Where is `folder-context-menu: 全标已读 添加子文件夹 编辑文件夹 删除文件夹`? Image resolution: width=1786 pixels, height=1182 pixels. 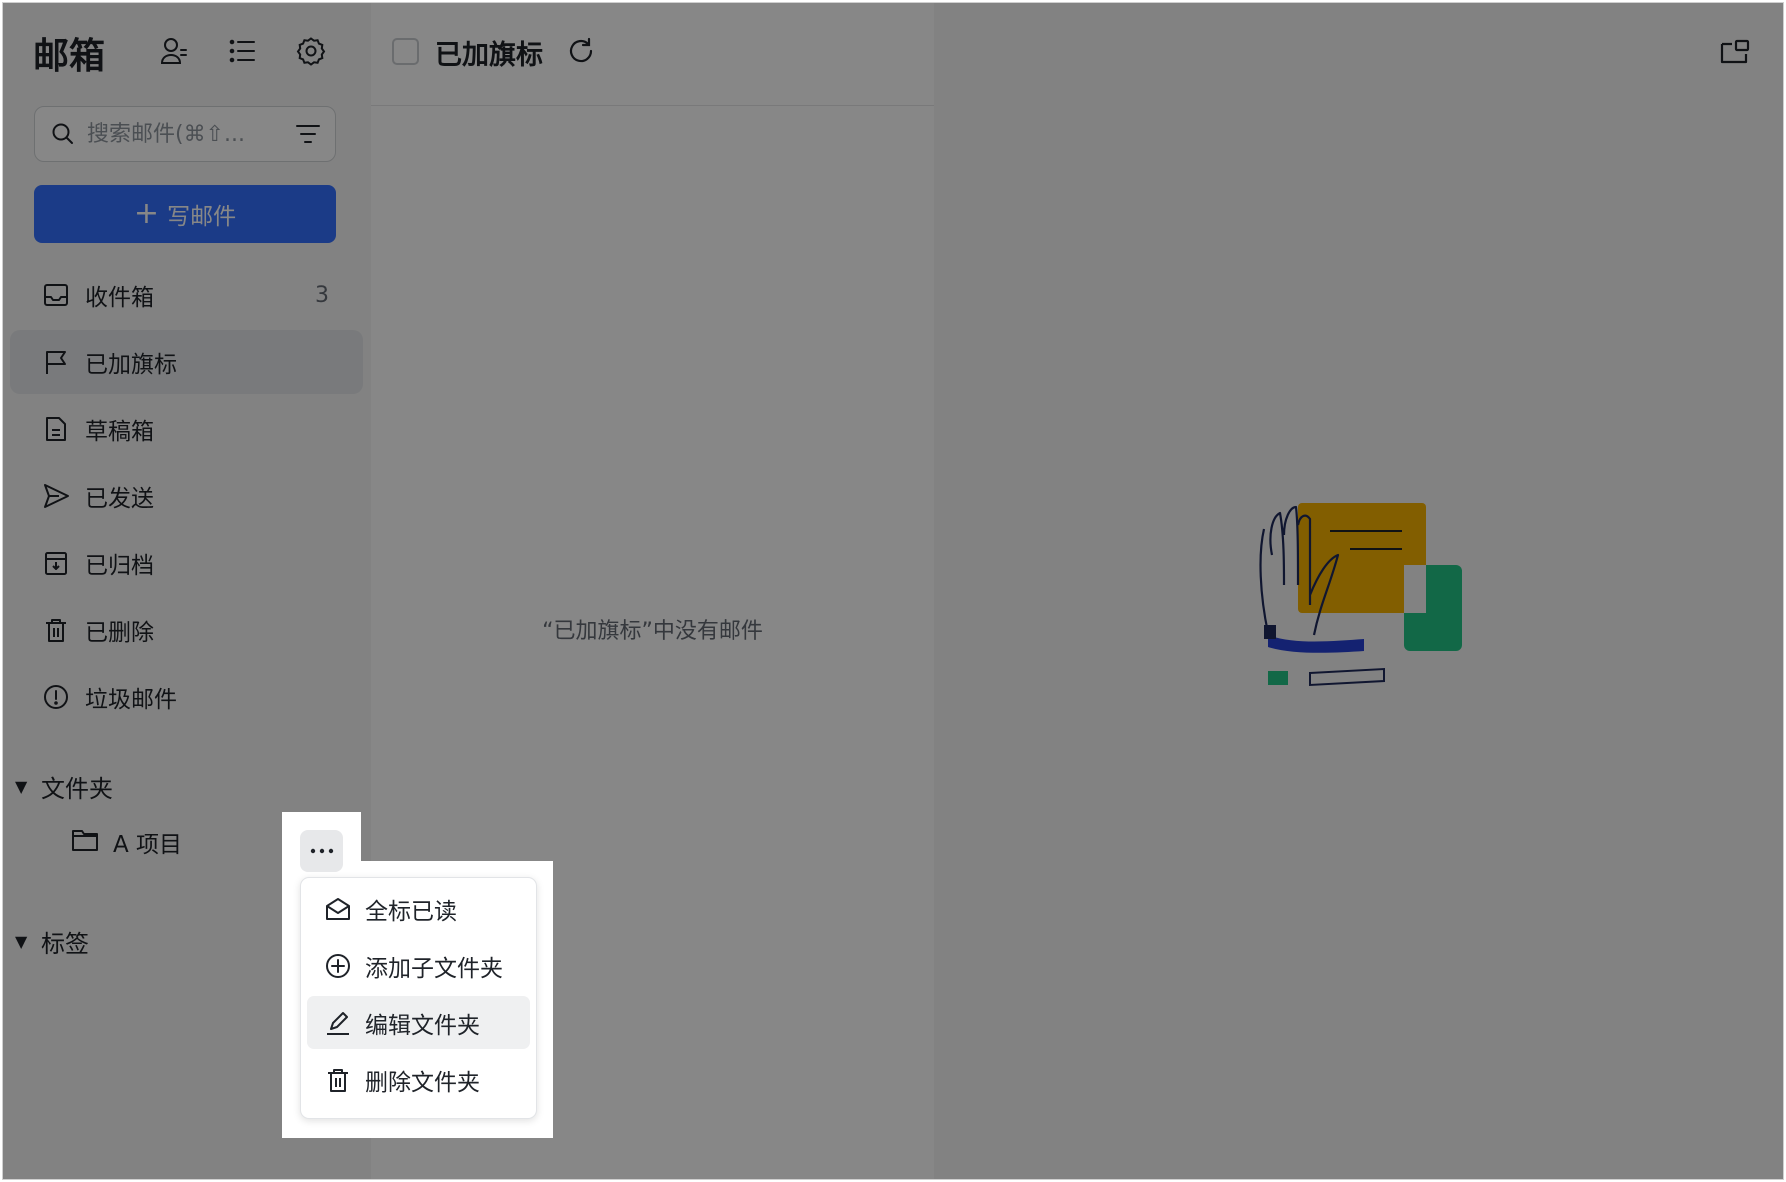
folder-context-menu: 全标已读 添加子文件夹 编辑文件夹 删除文件夹 is located at coordinates (418, 998).